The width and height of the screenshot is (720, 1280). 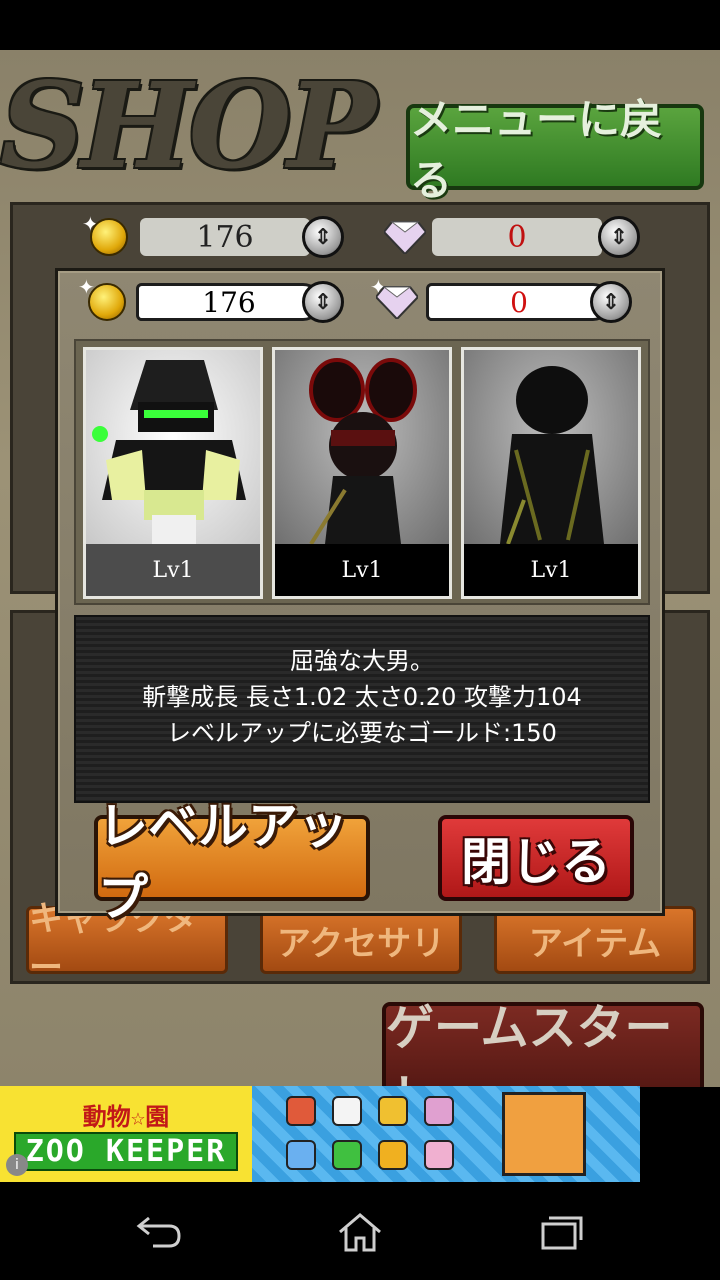 I want to click on tab-item: アイテム, so click(x=595, y=940).